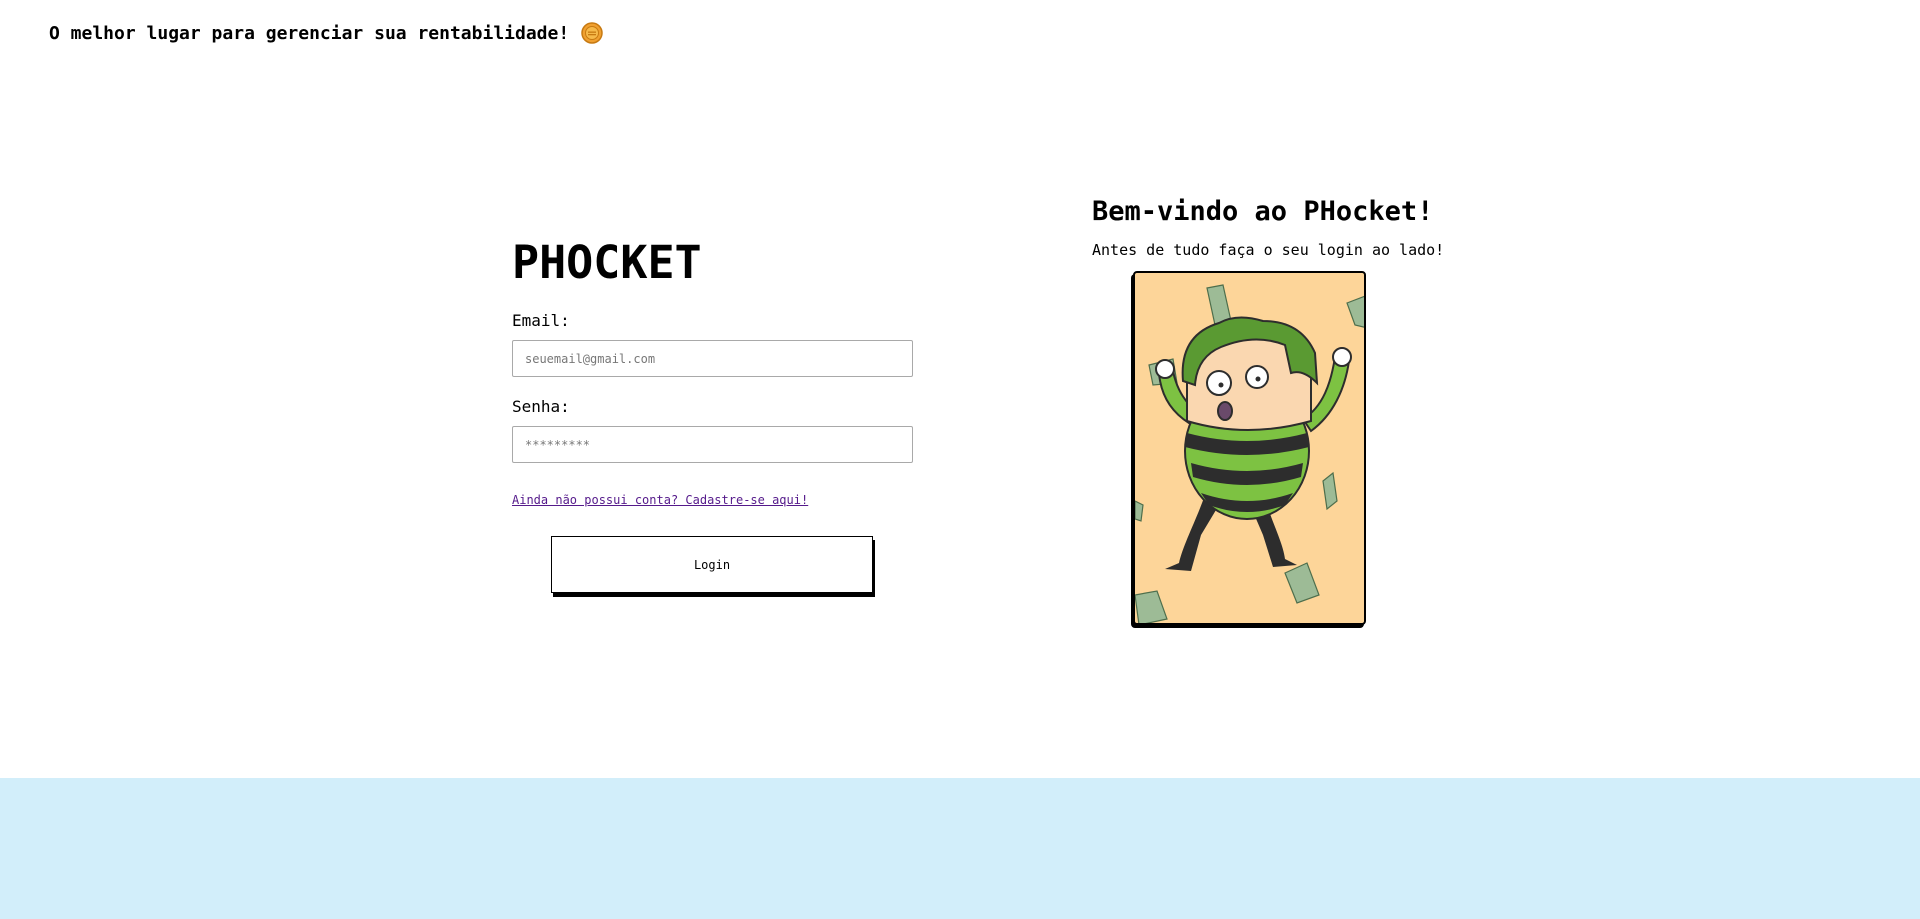 This screenshot has height=919, width=1920. I want to click on email-input, so click(712, 358).